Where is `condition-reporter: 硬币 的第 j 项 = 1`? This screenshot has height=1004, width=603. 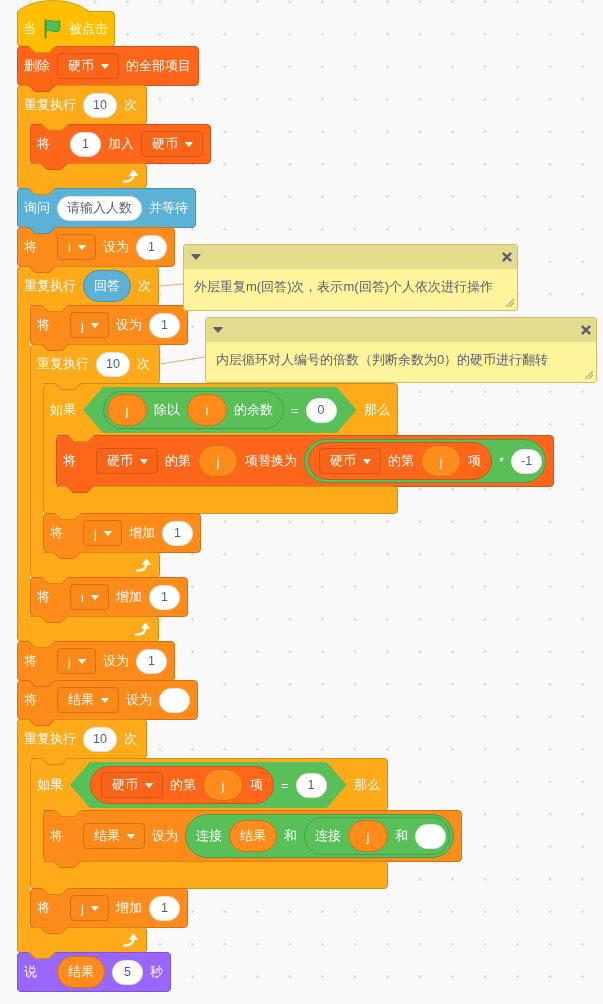 condition-reporter: 硬币 的第 j 项 = 1 is located at coordinates (208, 785).